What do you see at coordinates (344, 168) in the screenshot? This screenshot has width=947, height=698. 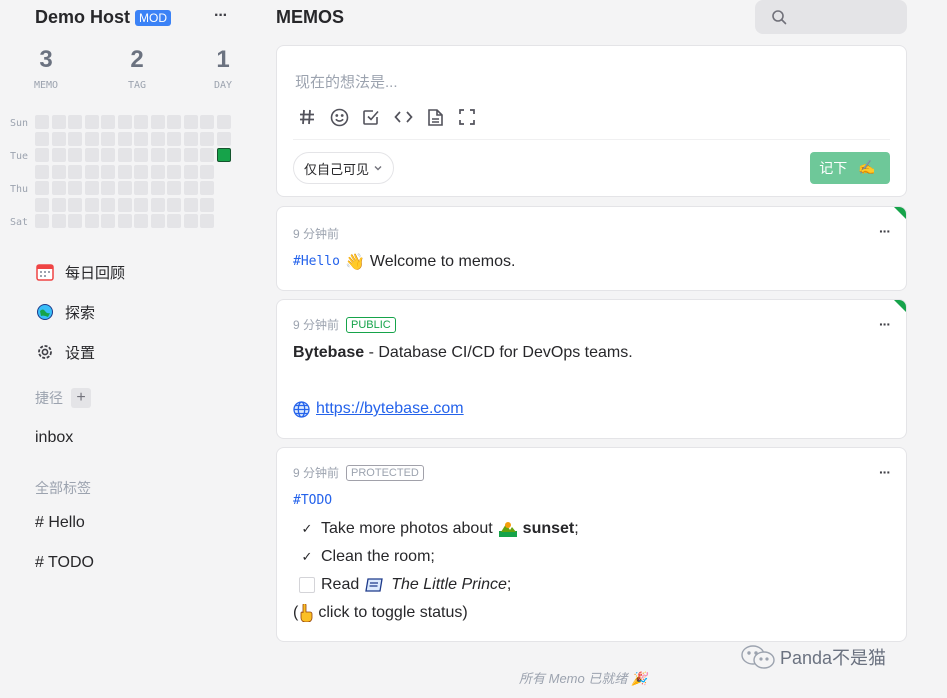 I see `visibility-select: 仅自己可见` at bounding box center [344, 168].